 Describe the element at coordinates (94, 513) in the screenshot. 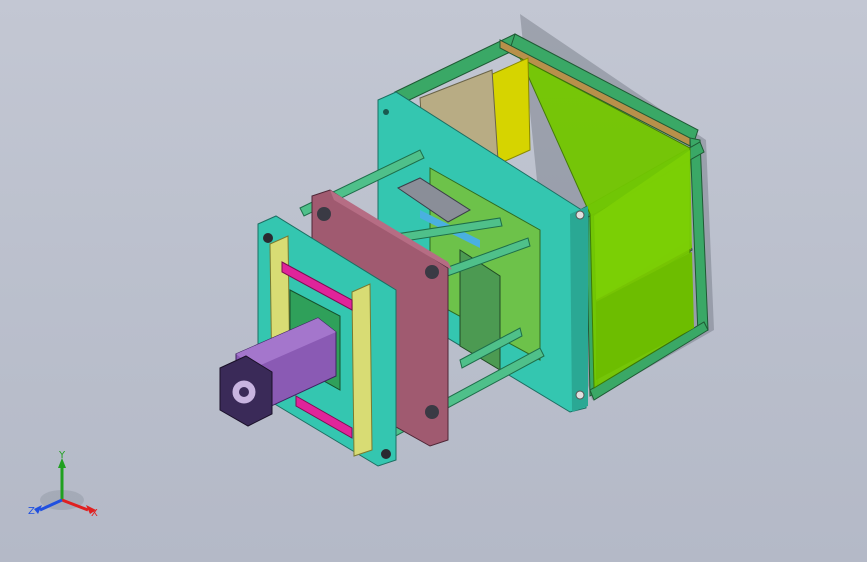

I see `x-axis-label: X` at that location.